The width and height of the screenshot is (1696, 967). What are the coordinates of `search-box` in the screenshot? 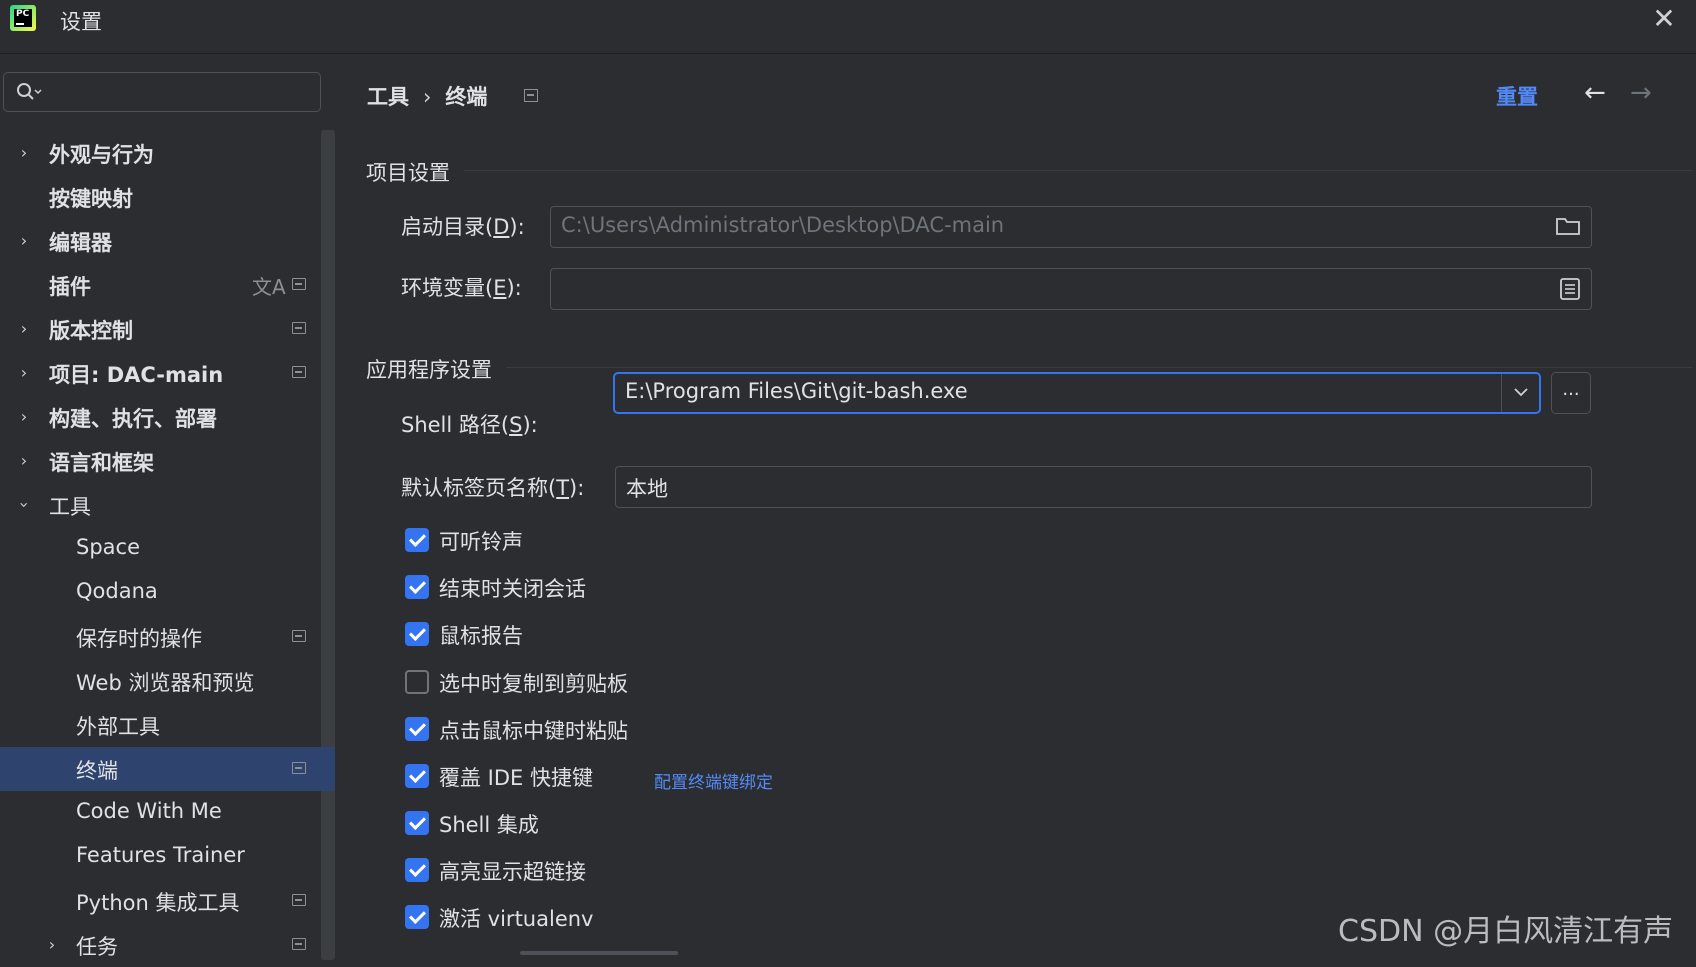 It's located at (162, 92).